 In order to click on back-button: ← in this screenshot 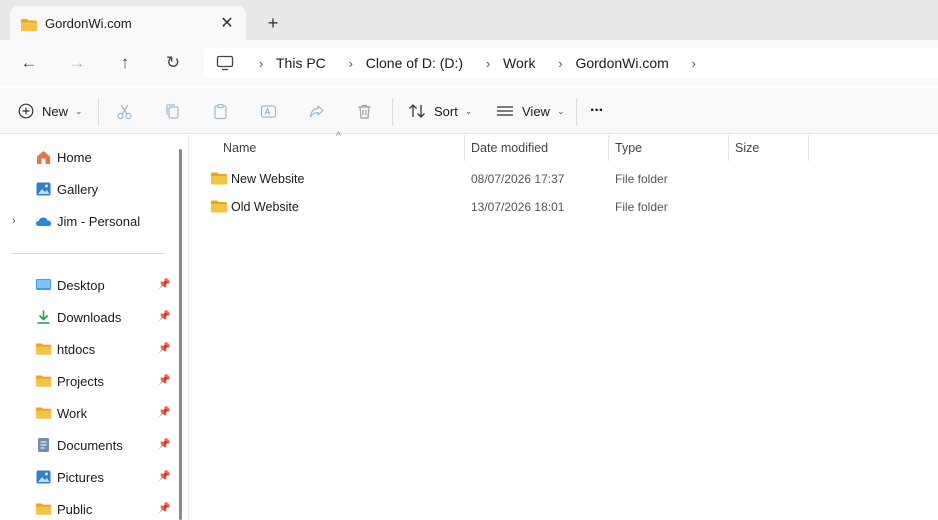, I will do `click(29, 63)`.